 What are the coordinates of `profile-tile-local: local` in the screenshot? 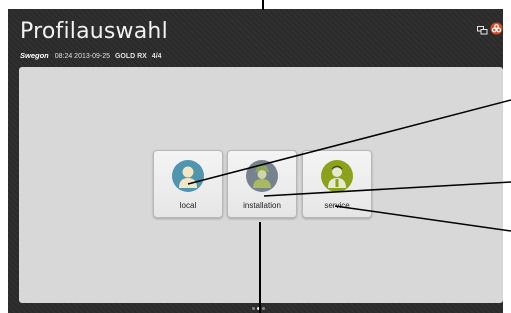 It's located at (188, 184).